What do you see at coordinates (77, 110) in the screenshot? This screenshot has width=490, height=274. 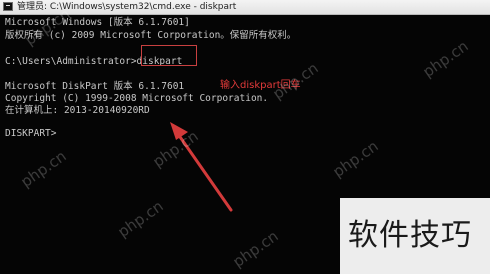 I see `console-line-6: 在计算机上: 2013-20140920RD` at bounding box center [77, 110].